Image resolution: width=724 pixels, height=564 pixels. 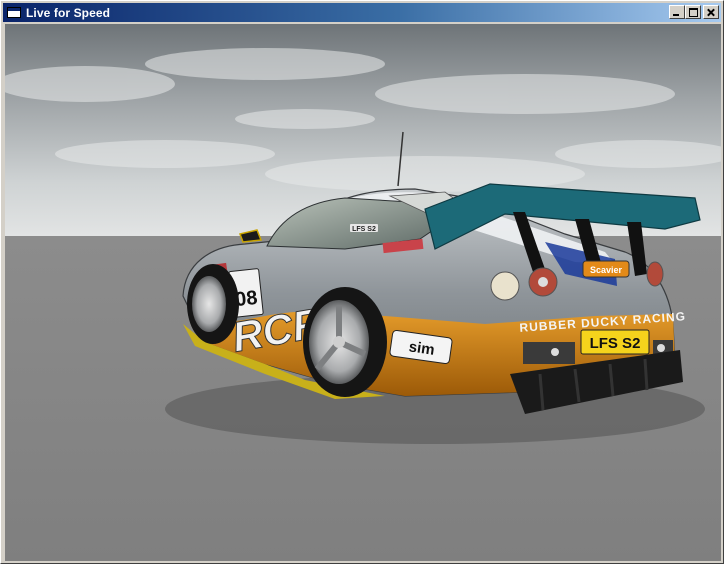 I want to click on lfs-sticker-text: LFS S2, so click(x=364, y=229).